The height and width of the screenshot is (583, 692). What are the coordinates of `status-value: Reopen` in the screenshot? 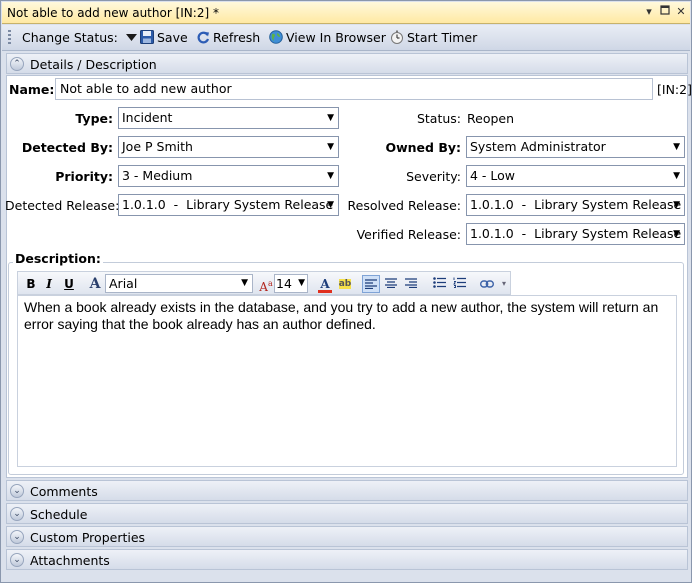 It's located at (491, 118).